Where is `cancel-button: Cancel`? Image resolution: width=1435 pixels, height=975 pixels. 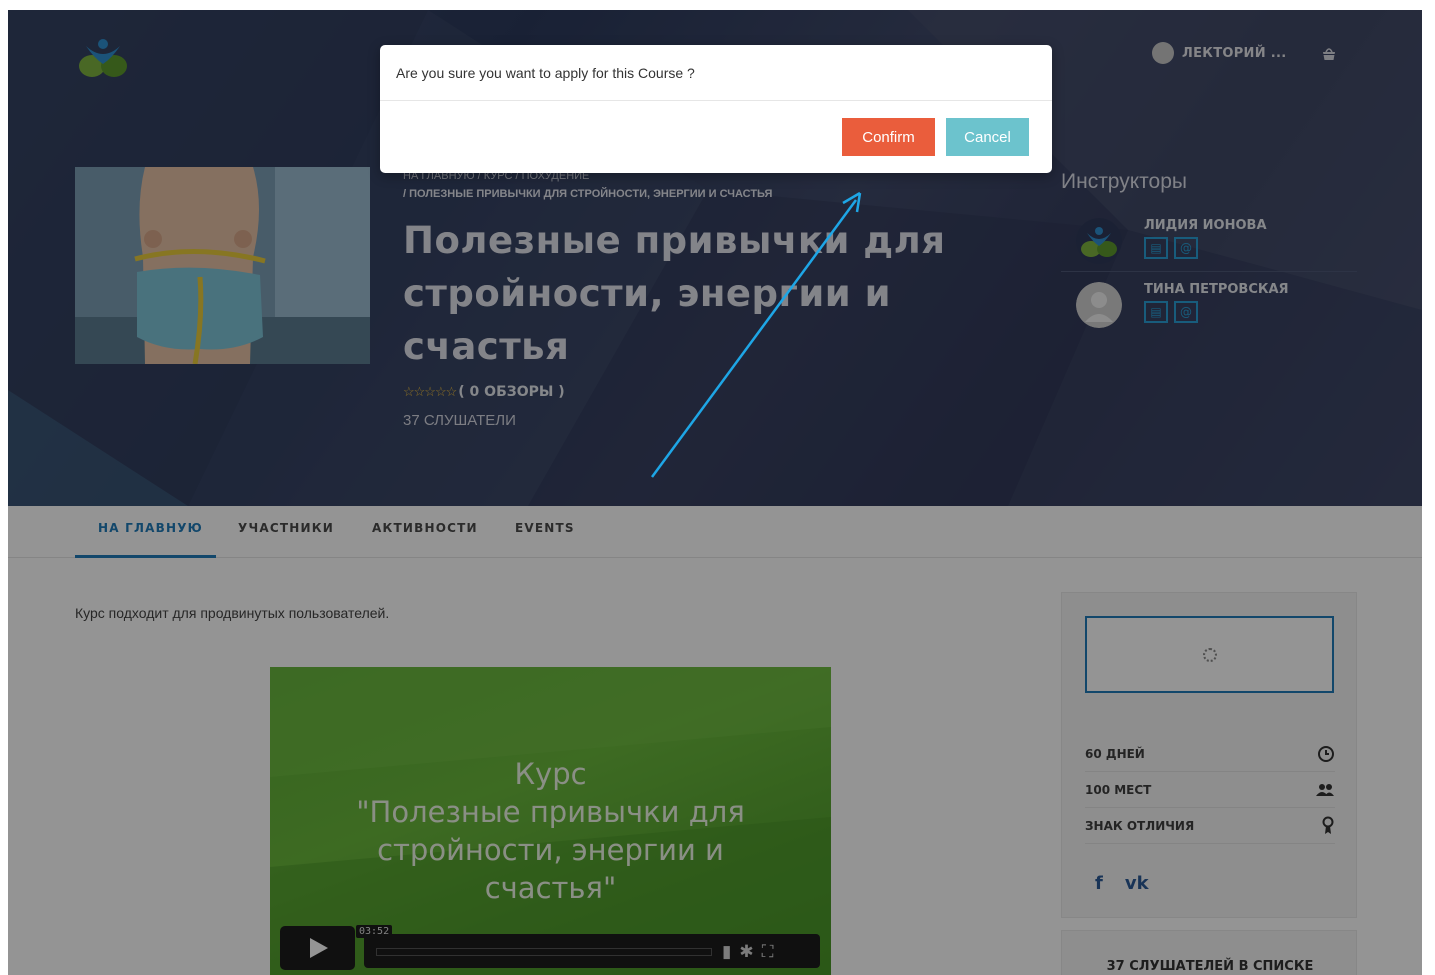 cancel-button: Cancel is located at coordinates (987, 137).